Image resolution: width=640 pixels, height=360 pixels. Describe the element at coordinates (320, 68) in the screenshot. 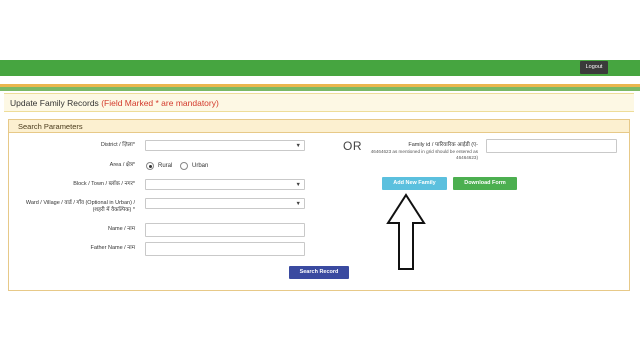

I see `top-nav-bar` at that location.